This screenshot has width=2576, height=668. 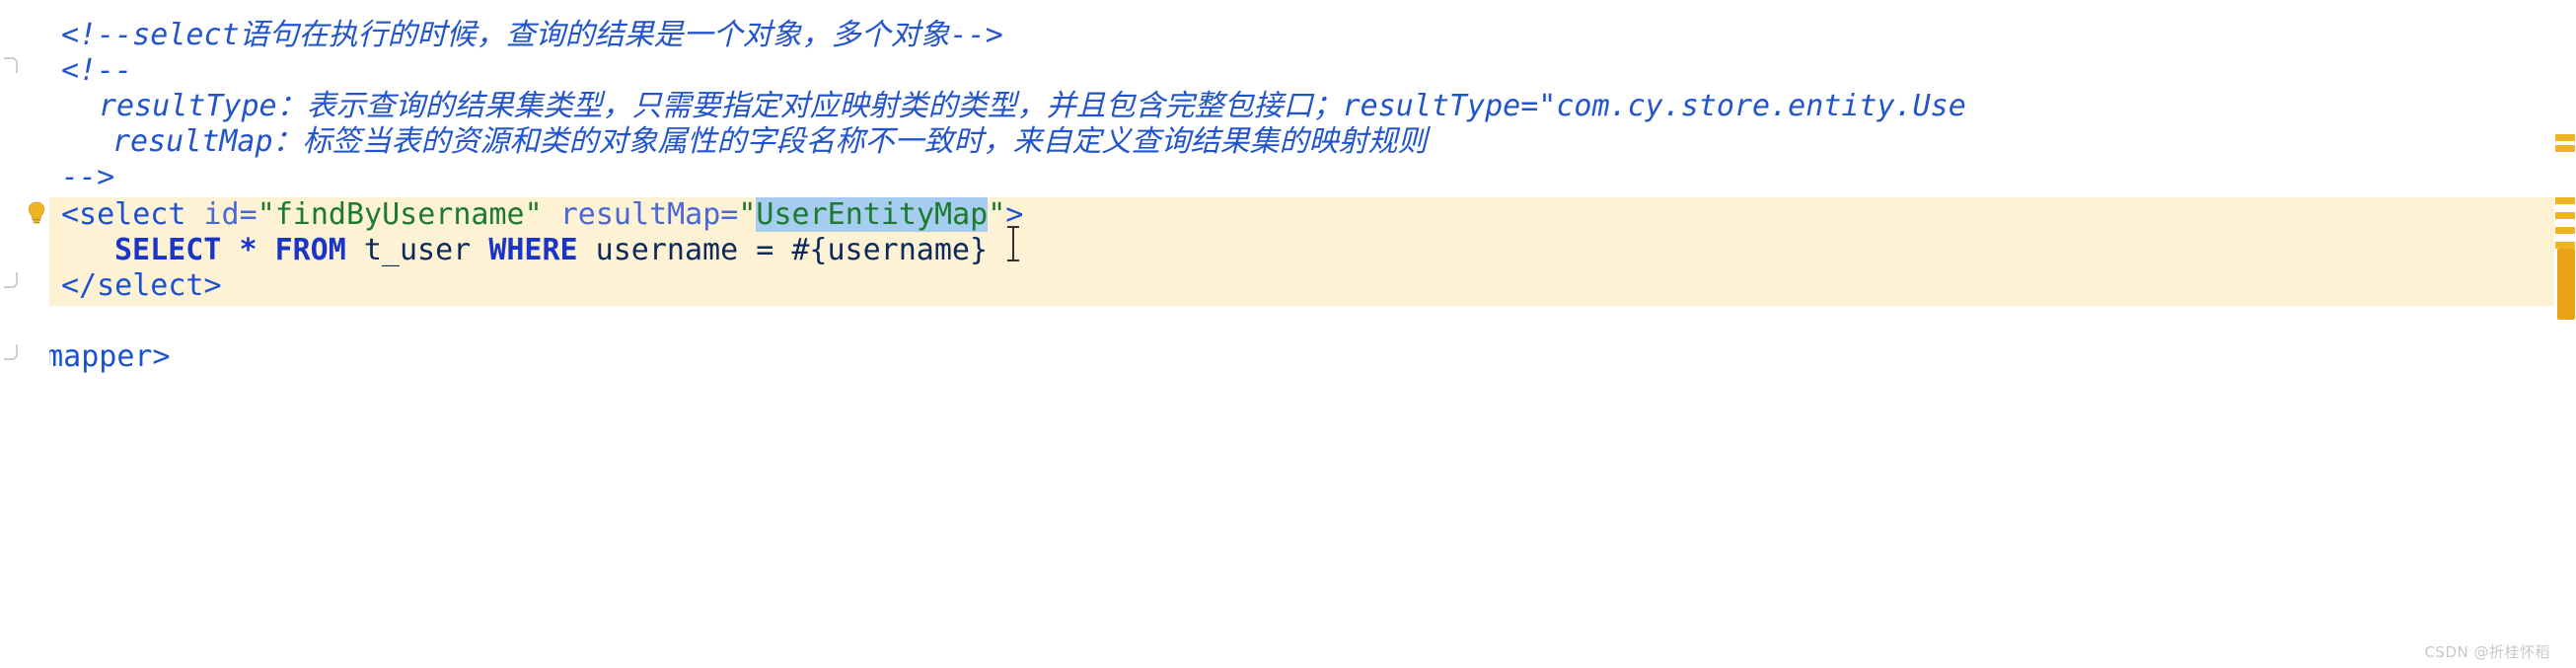 What do you see at coordinates (2487, 652) in the screenshot?
I see `csdn-watermark: CSDN @折桂怀稻` at bounding box center [2487, 652].